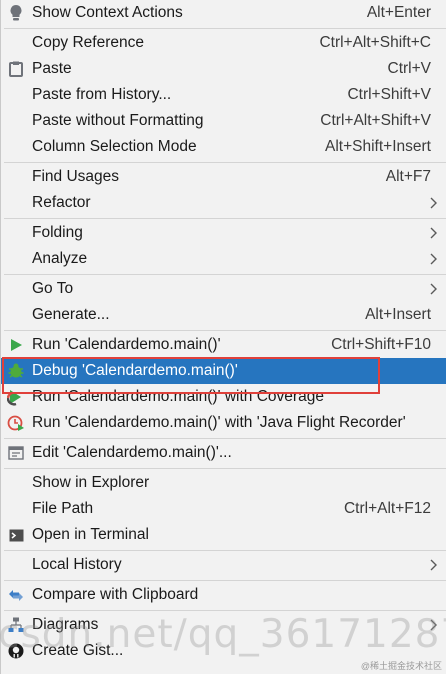 The height and width of the screenshot is (674, 446). What do you see at coordinates (16, 345) in the screenshot?
I see `run-icon` at bounding box center [16, 345].